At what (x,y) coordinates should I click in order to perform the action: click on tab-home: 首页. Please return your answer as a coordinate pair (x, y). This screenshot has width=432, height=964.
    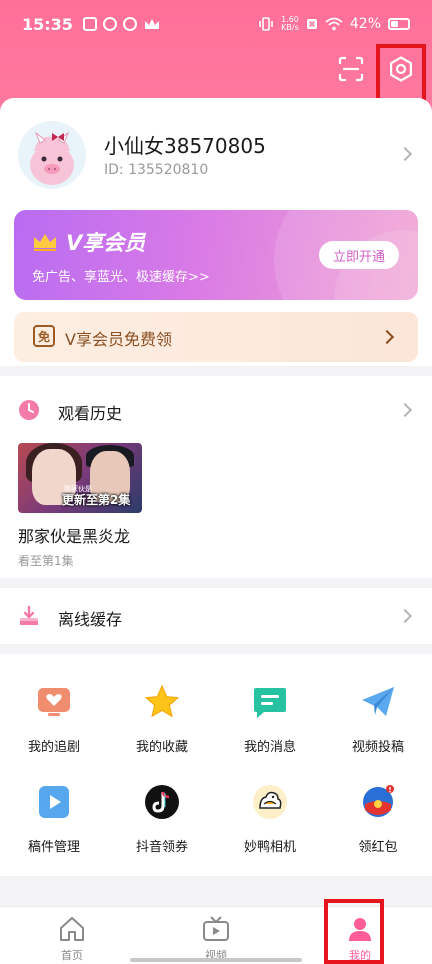
    Looking at the image, I should click on (72, 935).